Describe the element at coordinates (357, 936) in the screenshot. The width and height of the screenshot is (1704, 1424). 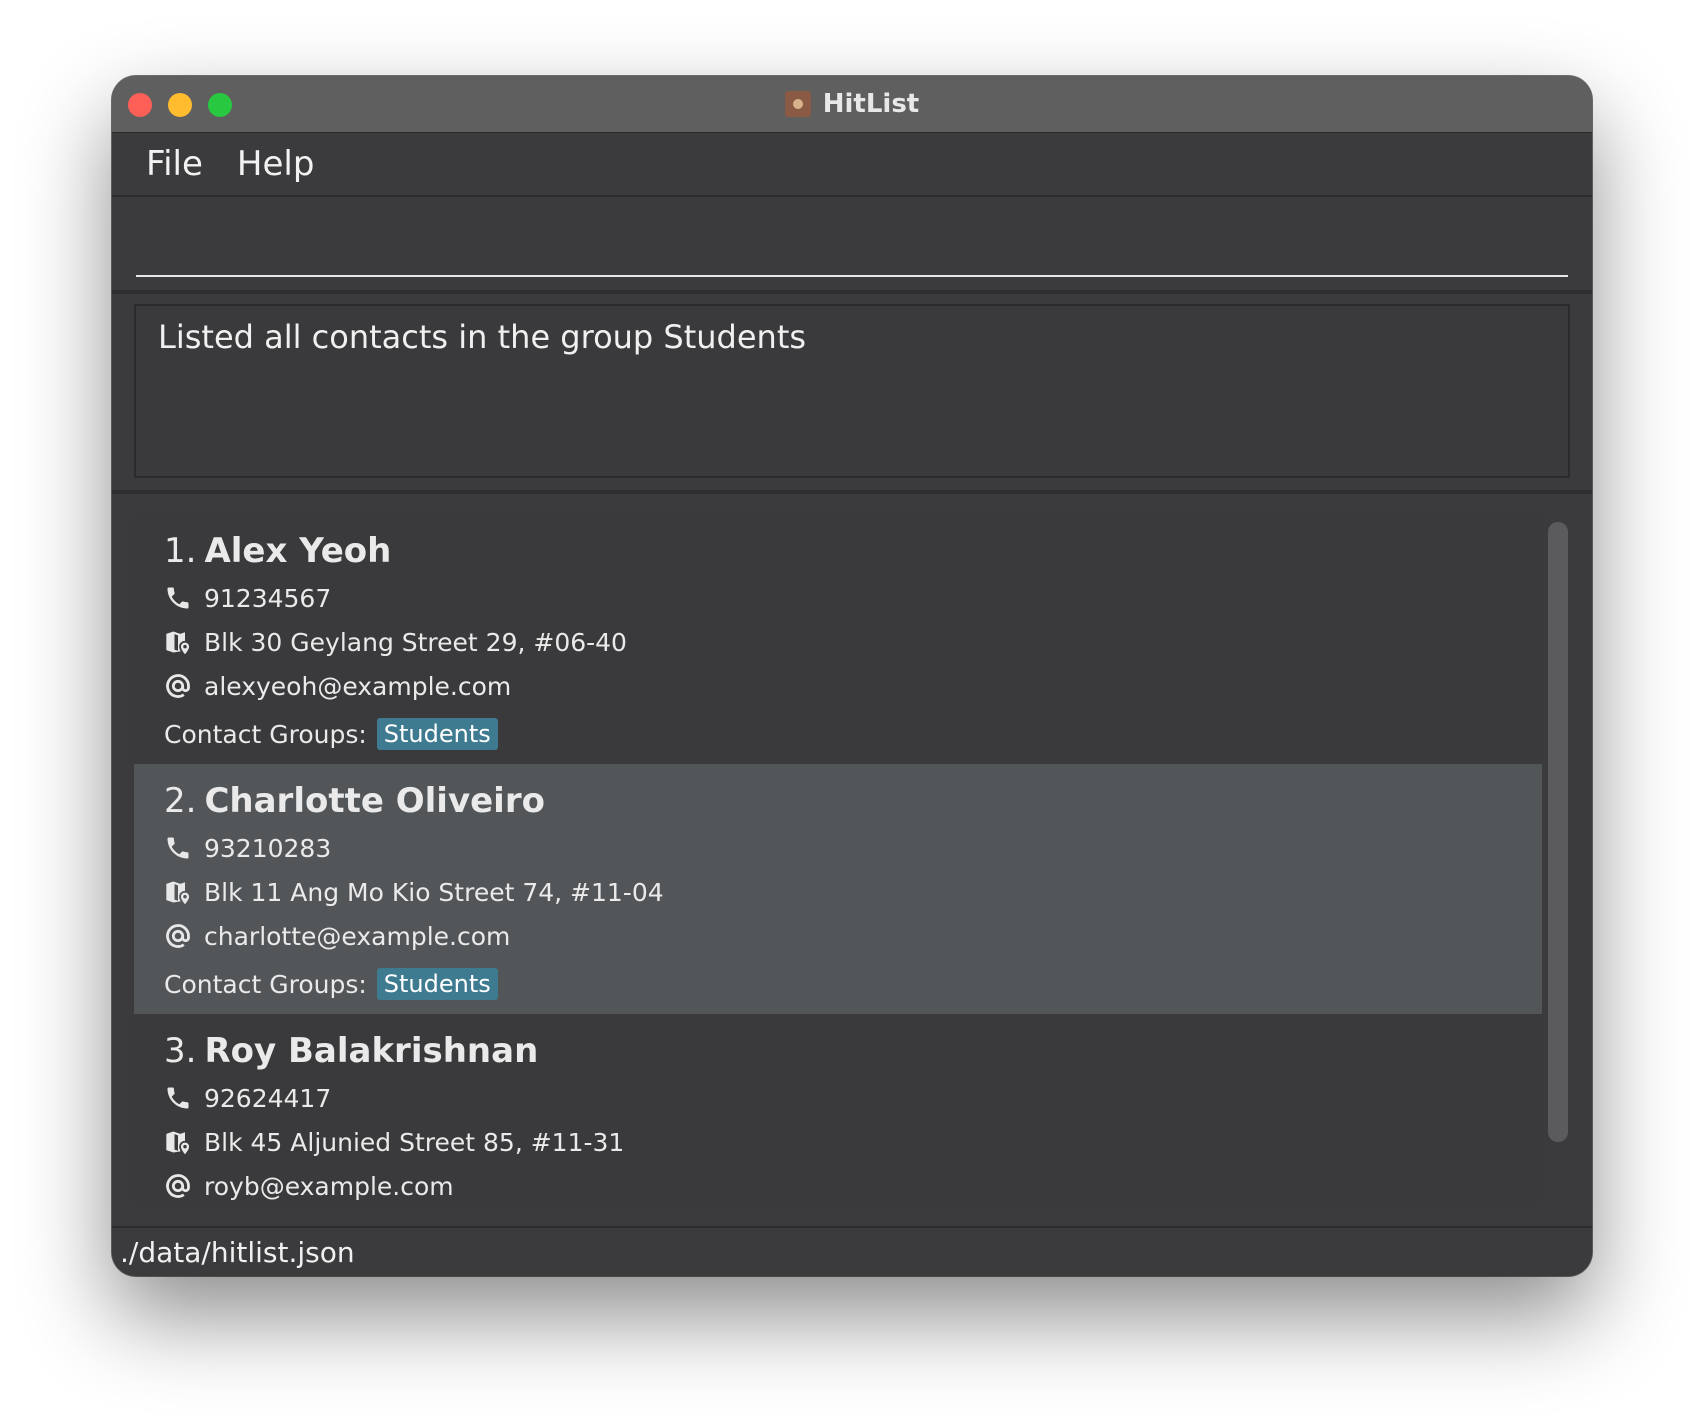
I see `email-text: charlotte@example.com` at that location.